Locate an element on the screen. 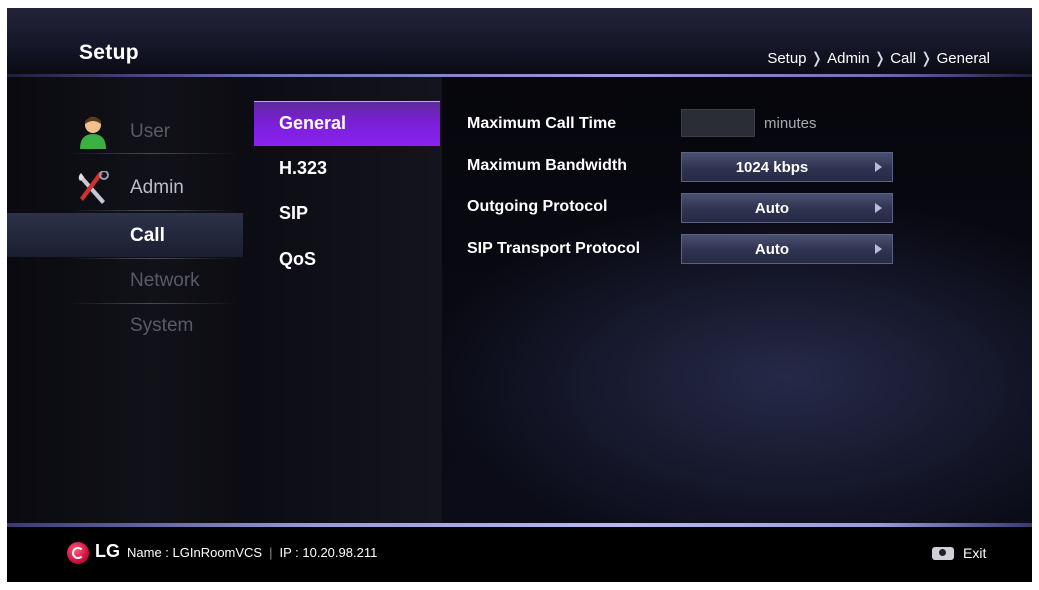 The height and width of the screenshot is (590, 1039). exit-button: Exit is located at coordinates (974, 553).